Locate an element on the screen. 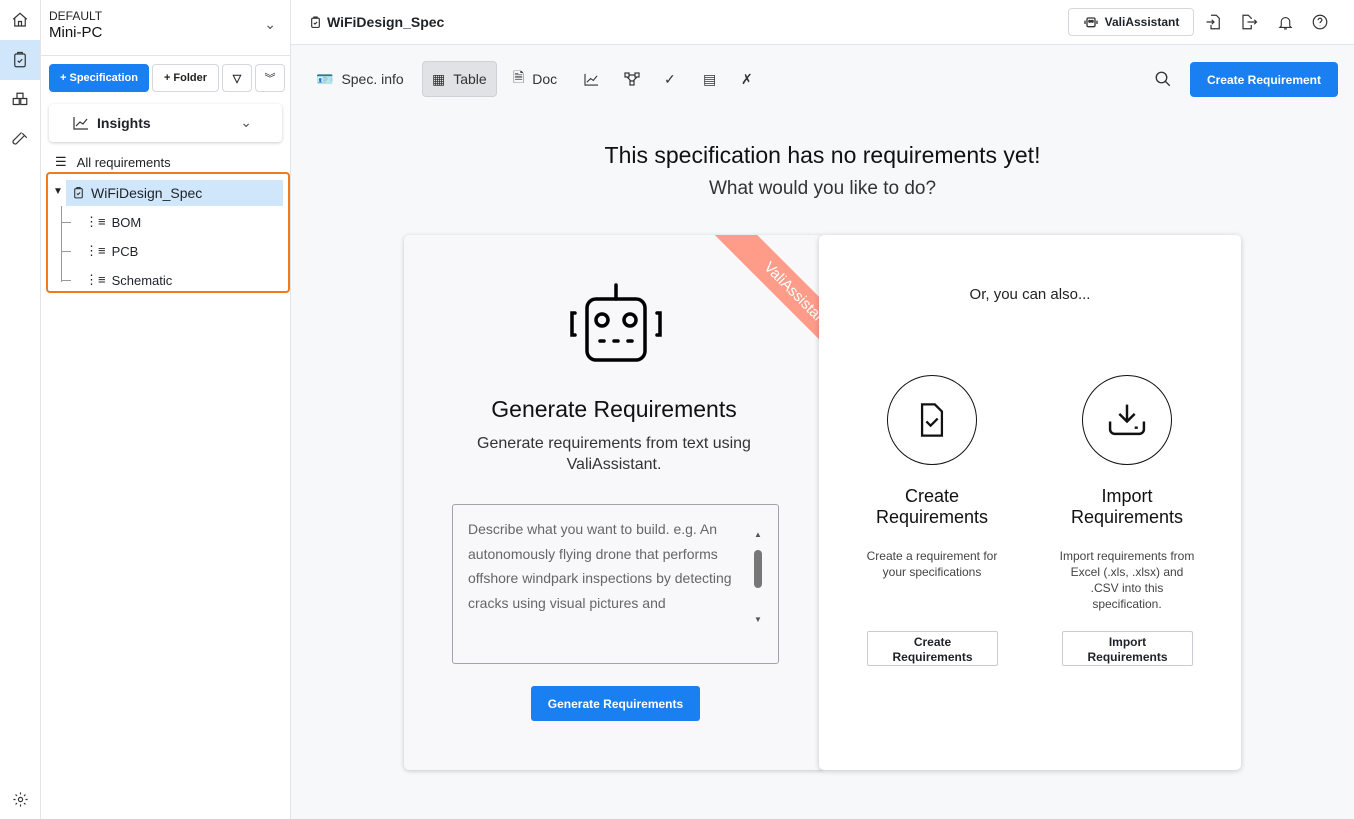 This screenshot has width=1354, height=819. filter-icon: ▽ is located at coordinates (237, 78).